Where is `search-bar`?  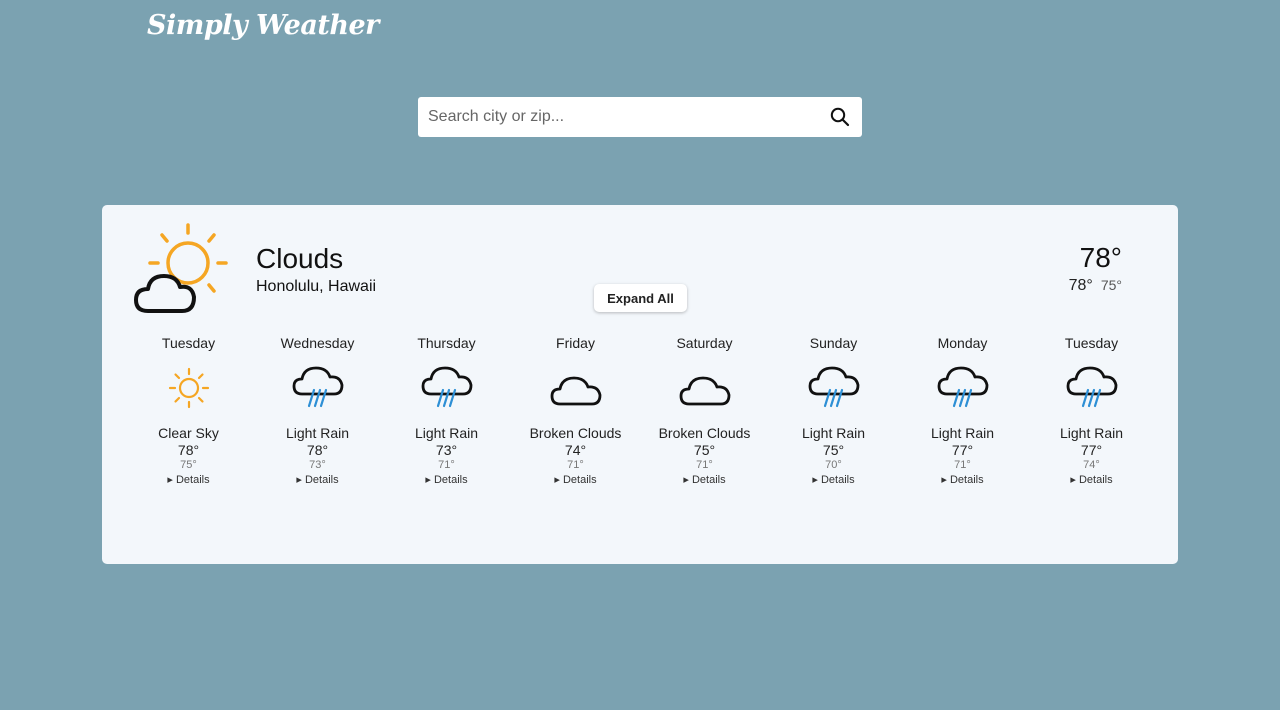
search-bar is located at coordinates (640, 117).